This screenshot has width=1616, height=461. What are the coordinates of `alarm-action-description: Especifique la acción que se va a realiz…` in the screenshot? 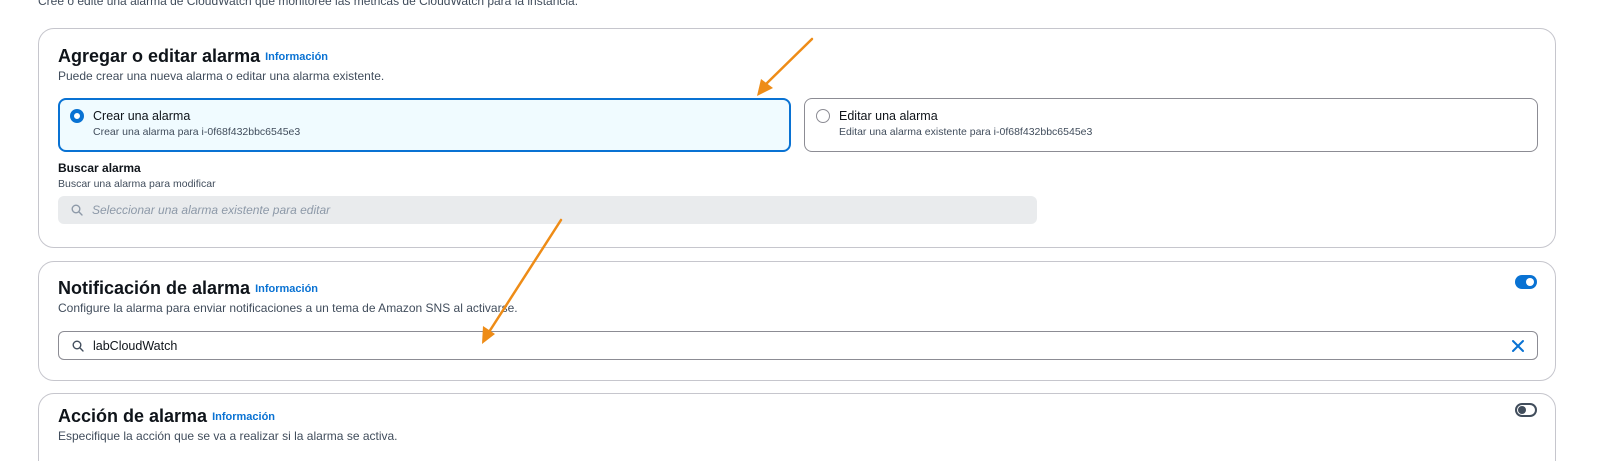 It's located at (228, 436).